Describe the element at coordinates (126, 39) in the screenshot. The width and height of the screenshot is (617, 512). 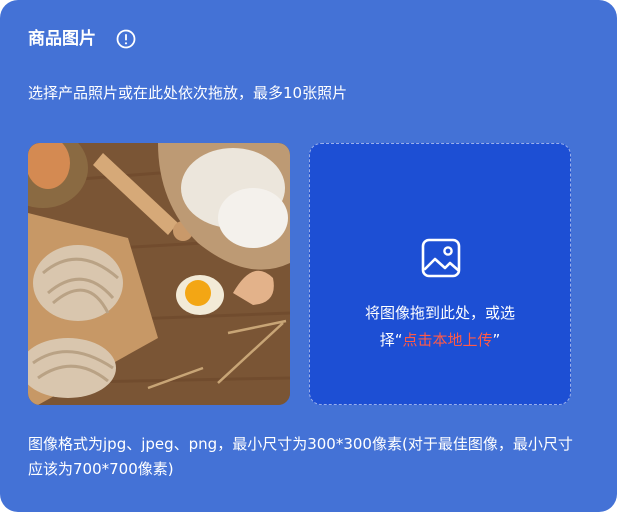
I see `info-circle-icon` at that location.